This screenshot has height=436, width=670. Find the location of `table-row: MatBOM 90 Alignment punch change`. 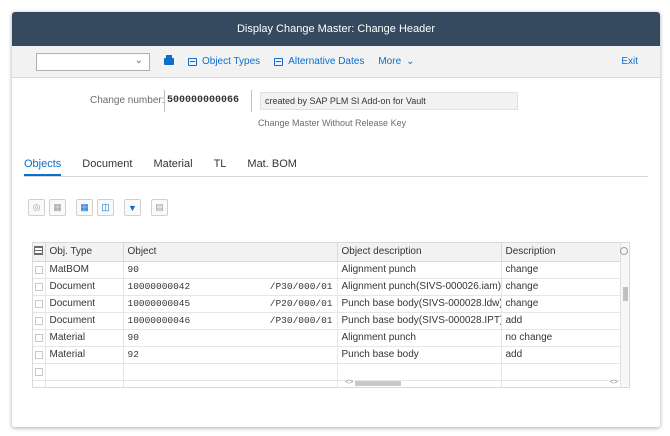

table-row: MatBOM 90 Alignment punch change is located at coordinates (328, 270).